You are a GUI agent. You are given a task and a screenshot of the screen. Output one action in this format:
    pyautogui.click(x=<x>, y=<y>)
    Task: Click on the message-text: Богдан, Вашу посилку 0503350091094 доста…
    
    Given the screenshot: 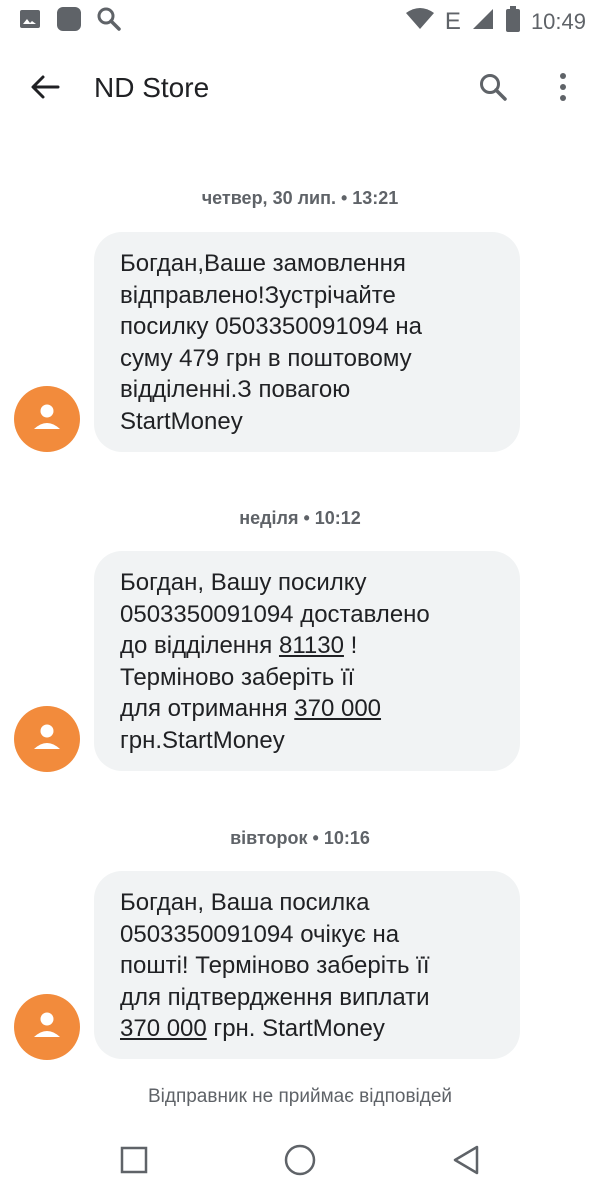 What is the action you would take?
    pyautogui.click(x=275, y=614)
    